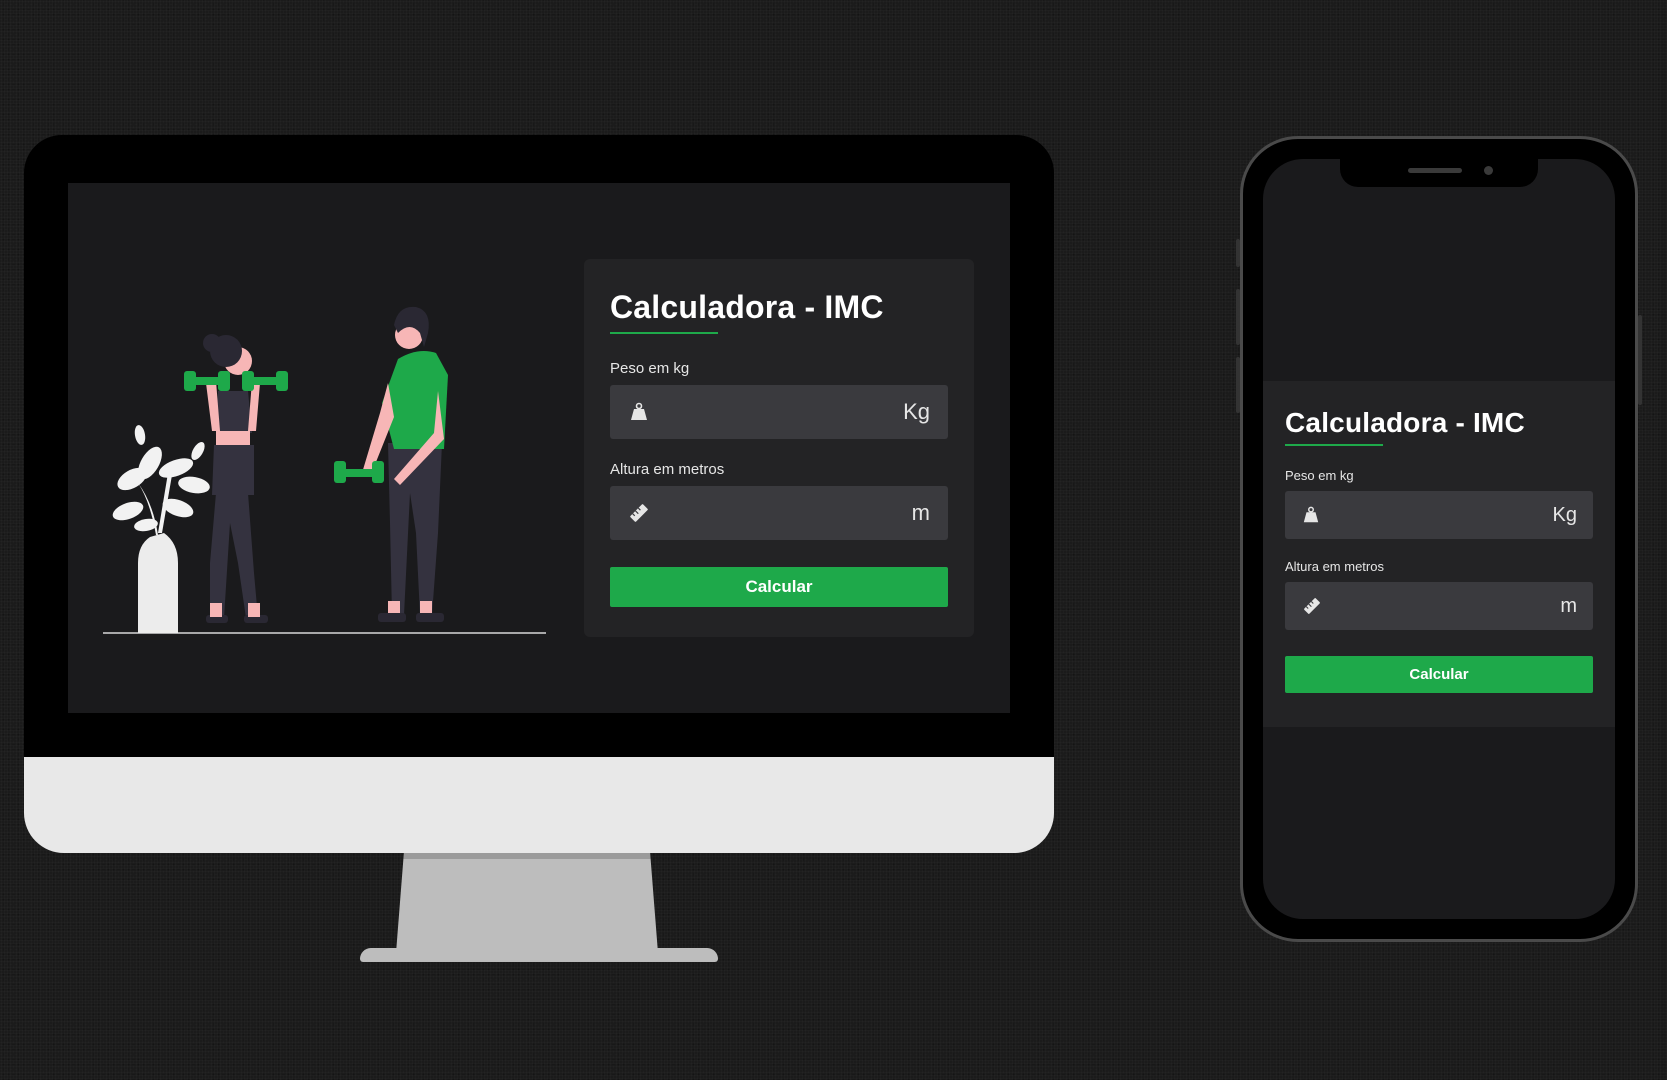  Describe the element at coordinates (539, 805) in the screenshot. I see `monitor-chin` at that location.